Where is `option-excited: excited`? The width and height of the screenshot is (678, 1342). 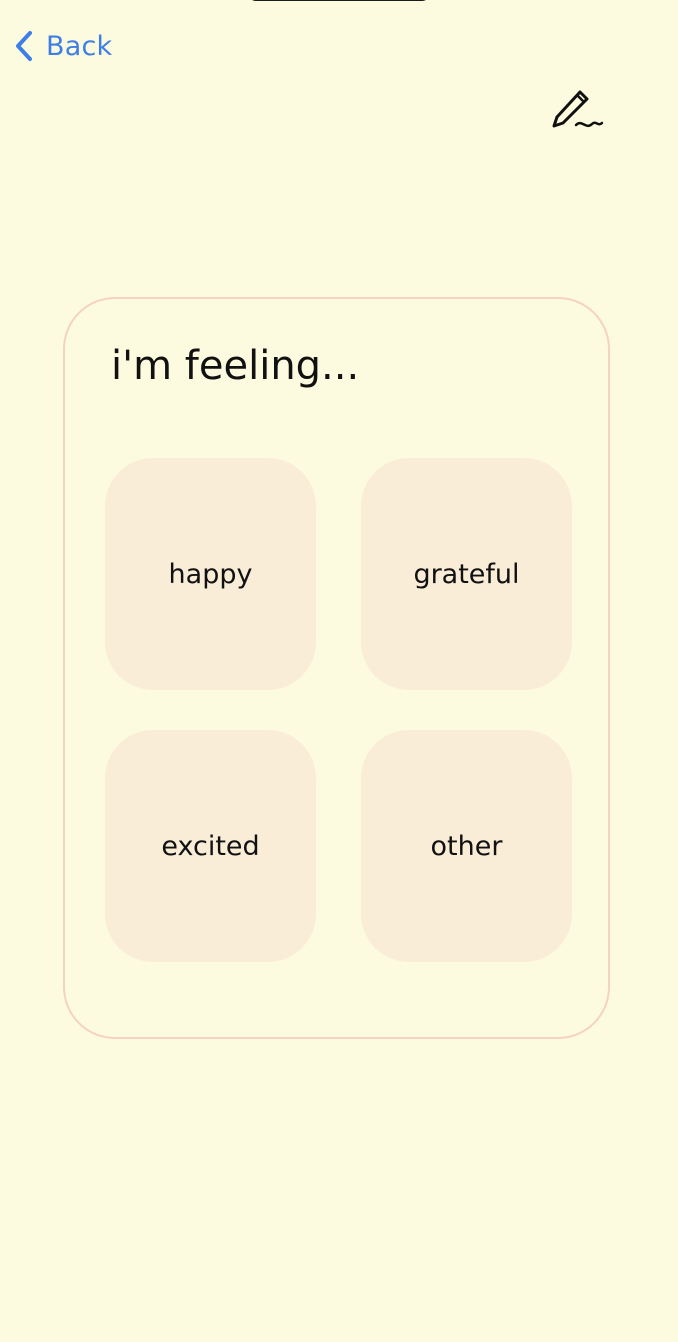 option-excited: excited is located at coordinates (210, 846).